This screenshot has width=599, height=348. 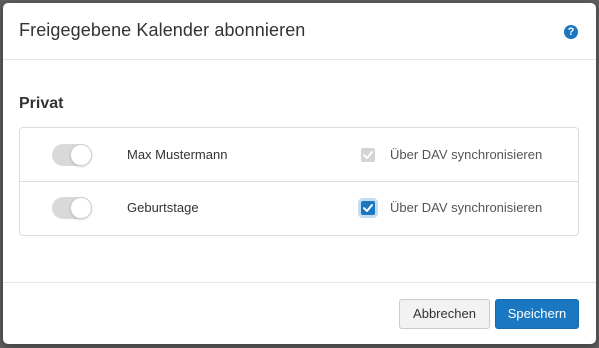 I want to click on save-button: Speichern, so click(x=537, y=314).